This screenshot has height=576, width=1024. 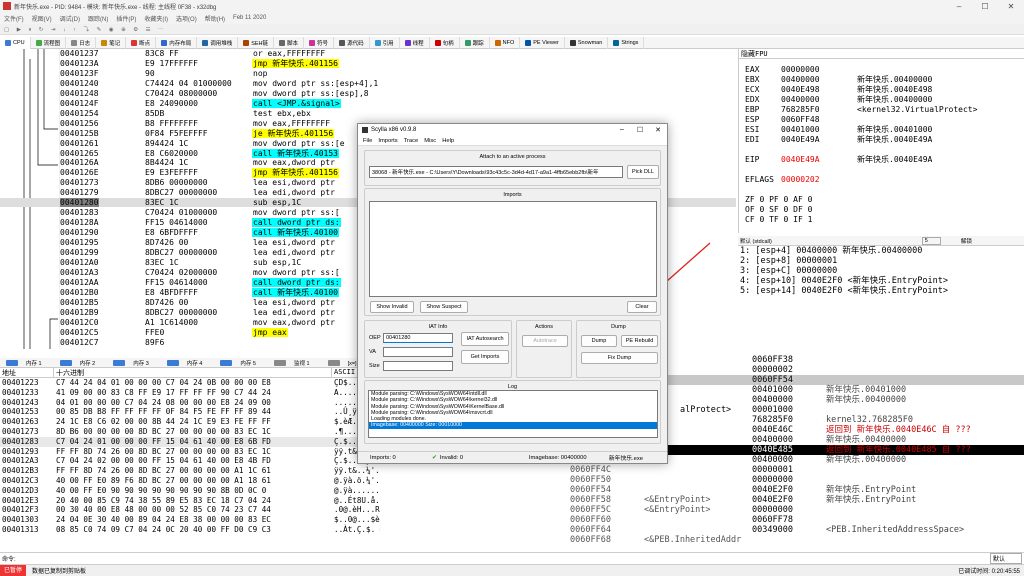 I want to click on menu-file: 文件(F), so click(x=14, y=18).